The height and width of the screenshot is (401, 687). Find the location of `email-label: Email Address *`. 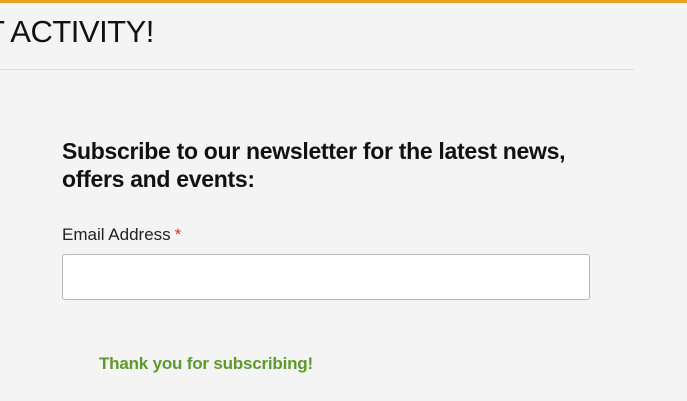

email-label: Email Address * is located at coordinates (121, 235).